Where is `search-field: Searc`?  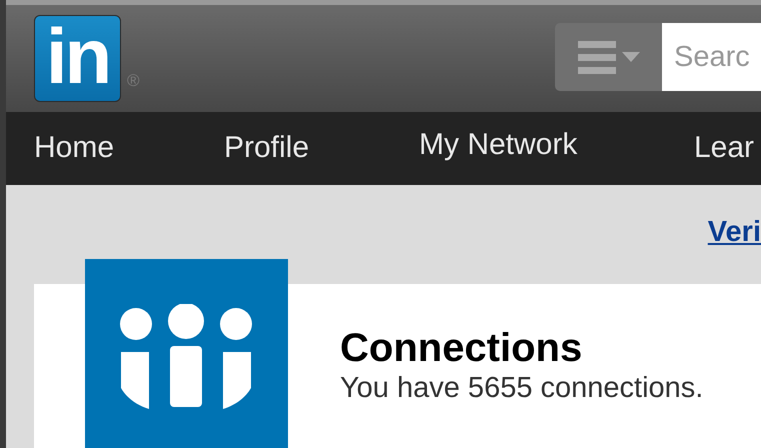 search-field: Searc is located at coordinates (711, 57).